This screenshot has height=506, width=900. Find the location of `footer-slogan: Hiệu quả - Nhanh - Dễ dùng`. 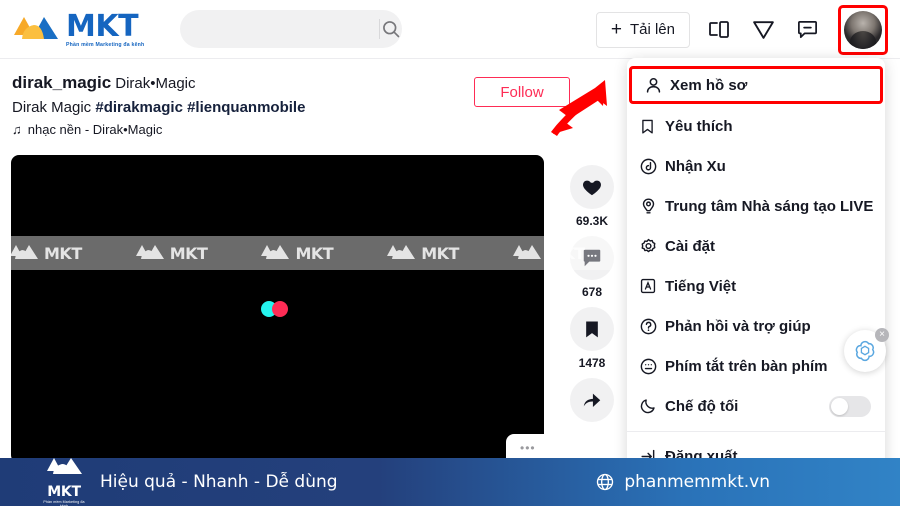

footer-slogan: Hiệu quả - Nhanh - Dễ dùng is located at coordinates (219, 482).